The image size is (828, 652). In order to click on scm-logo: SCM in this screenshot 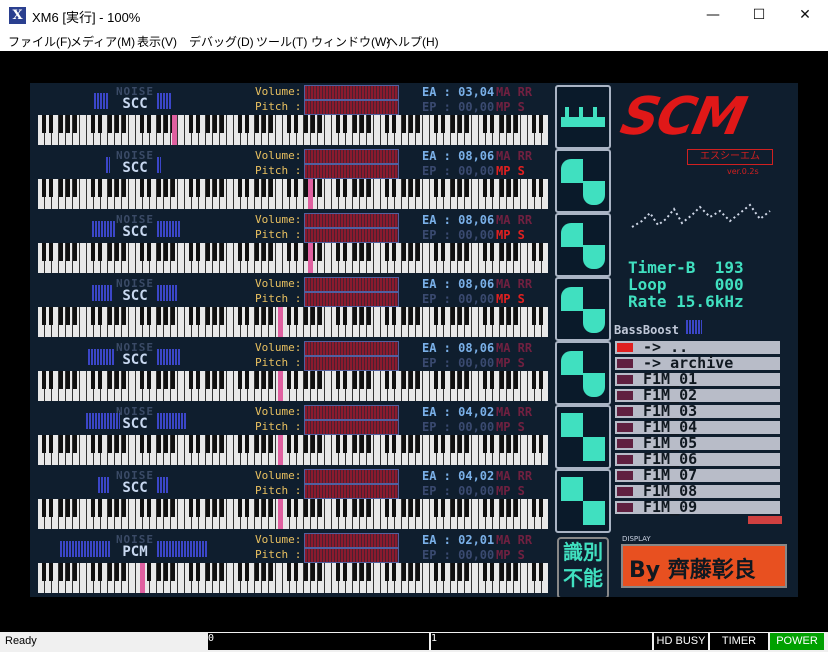, I will do `click(682, 117)`.